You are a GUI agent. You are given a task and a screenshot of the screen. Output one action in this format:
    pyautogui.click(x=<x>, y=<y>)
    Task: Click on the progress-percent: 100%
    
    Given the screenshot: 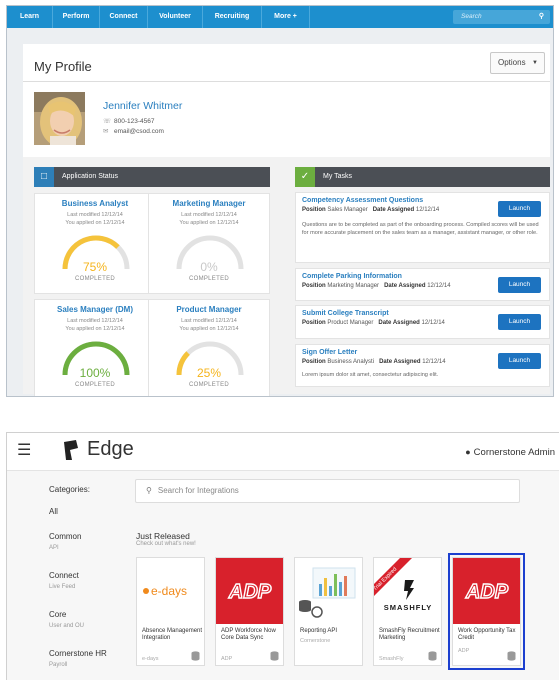 What is the action you would take?
    pyautogui.click(x=95, y=373)
    